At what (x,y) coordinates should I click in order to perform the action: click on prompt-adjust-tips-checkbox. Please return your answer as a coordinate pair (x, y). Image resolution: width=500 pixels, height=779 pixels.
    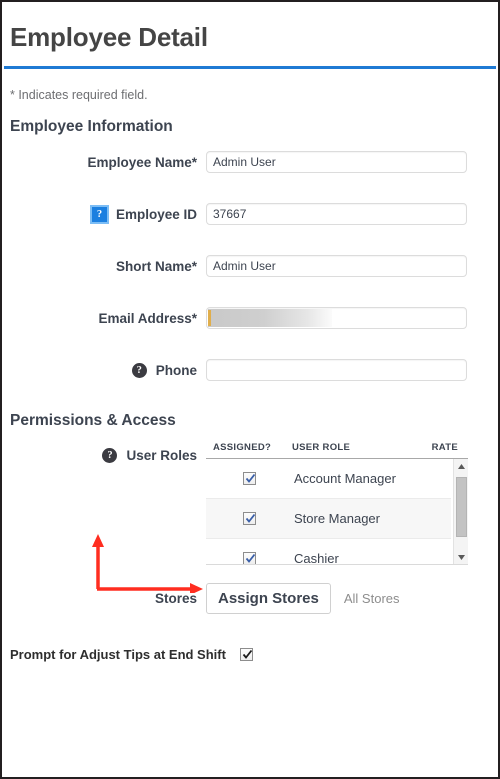
    Looking at the image, I should click on (246, 654).